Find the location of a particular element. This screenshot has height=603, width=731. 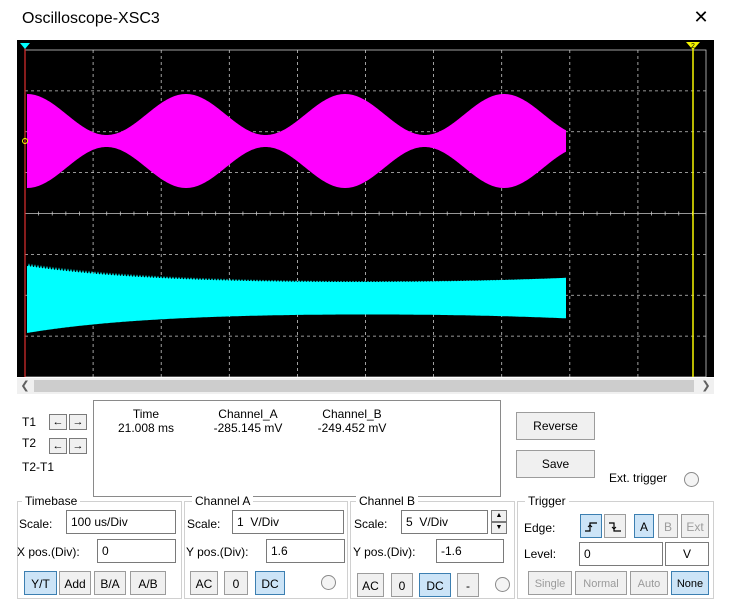

cursor-t1-handle is located at coordinates (25, 46).